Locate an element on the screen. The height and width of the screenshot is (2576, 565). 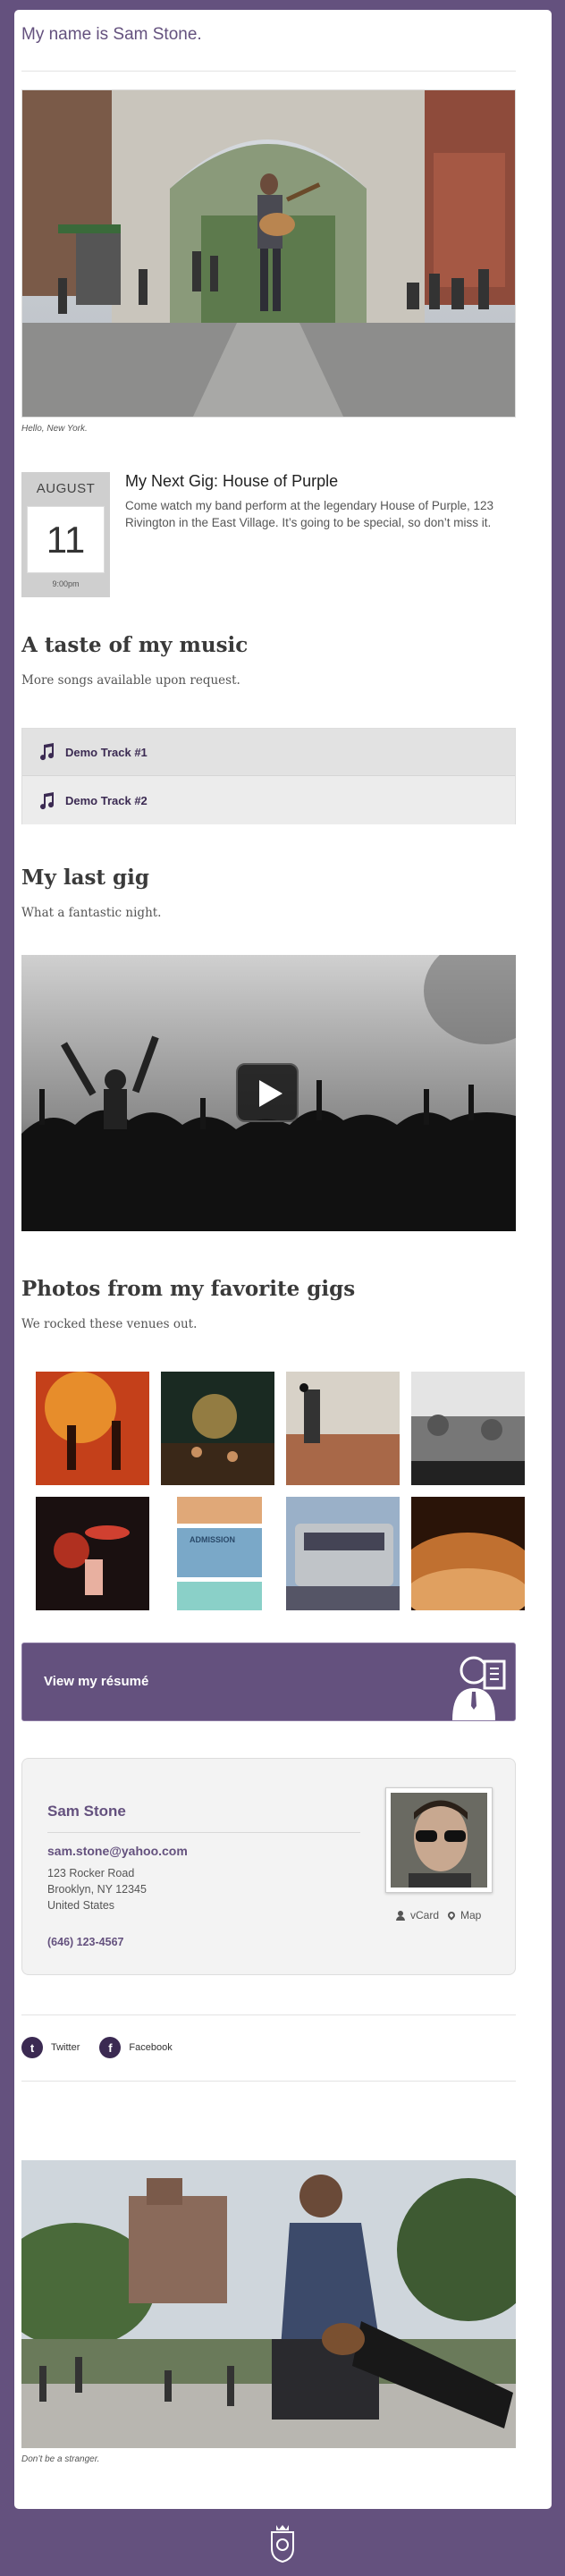
track-item: Demo Track #1 is located at coordinates (268, 752).